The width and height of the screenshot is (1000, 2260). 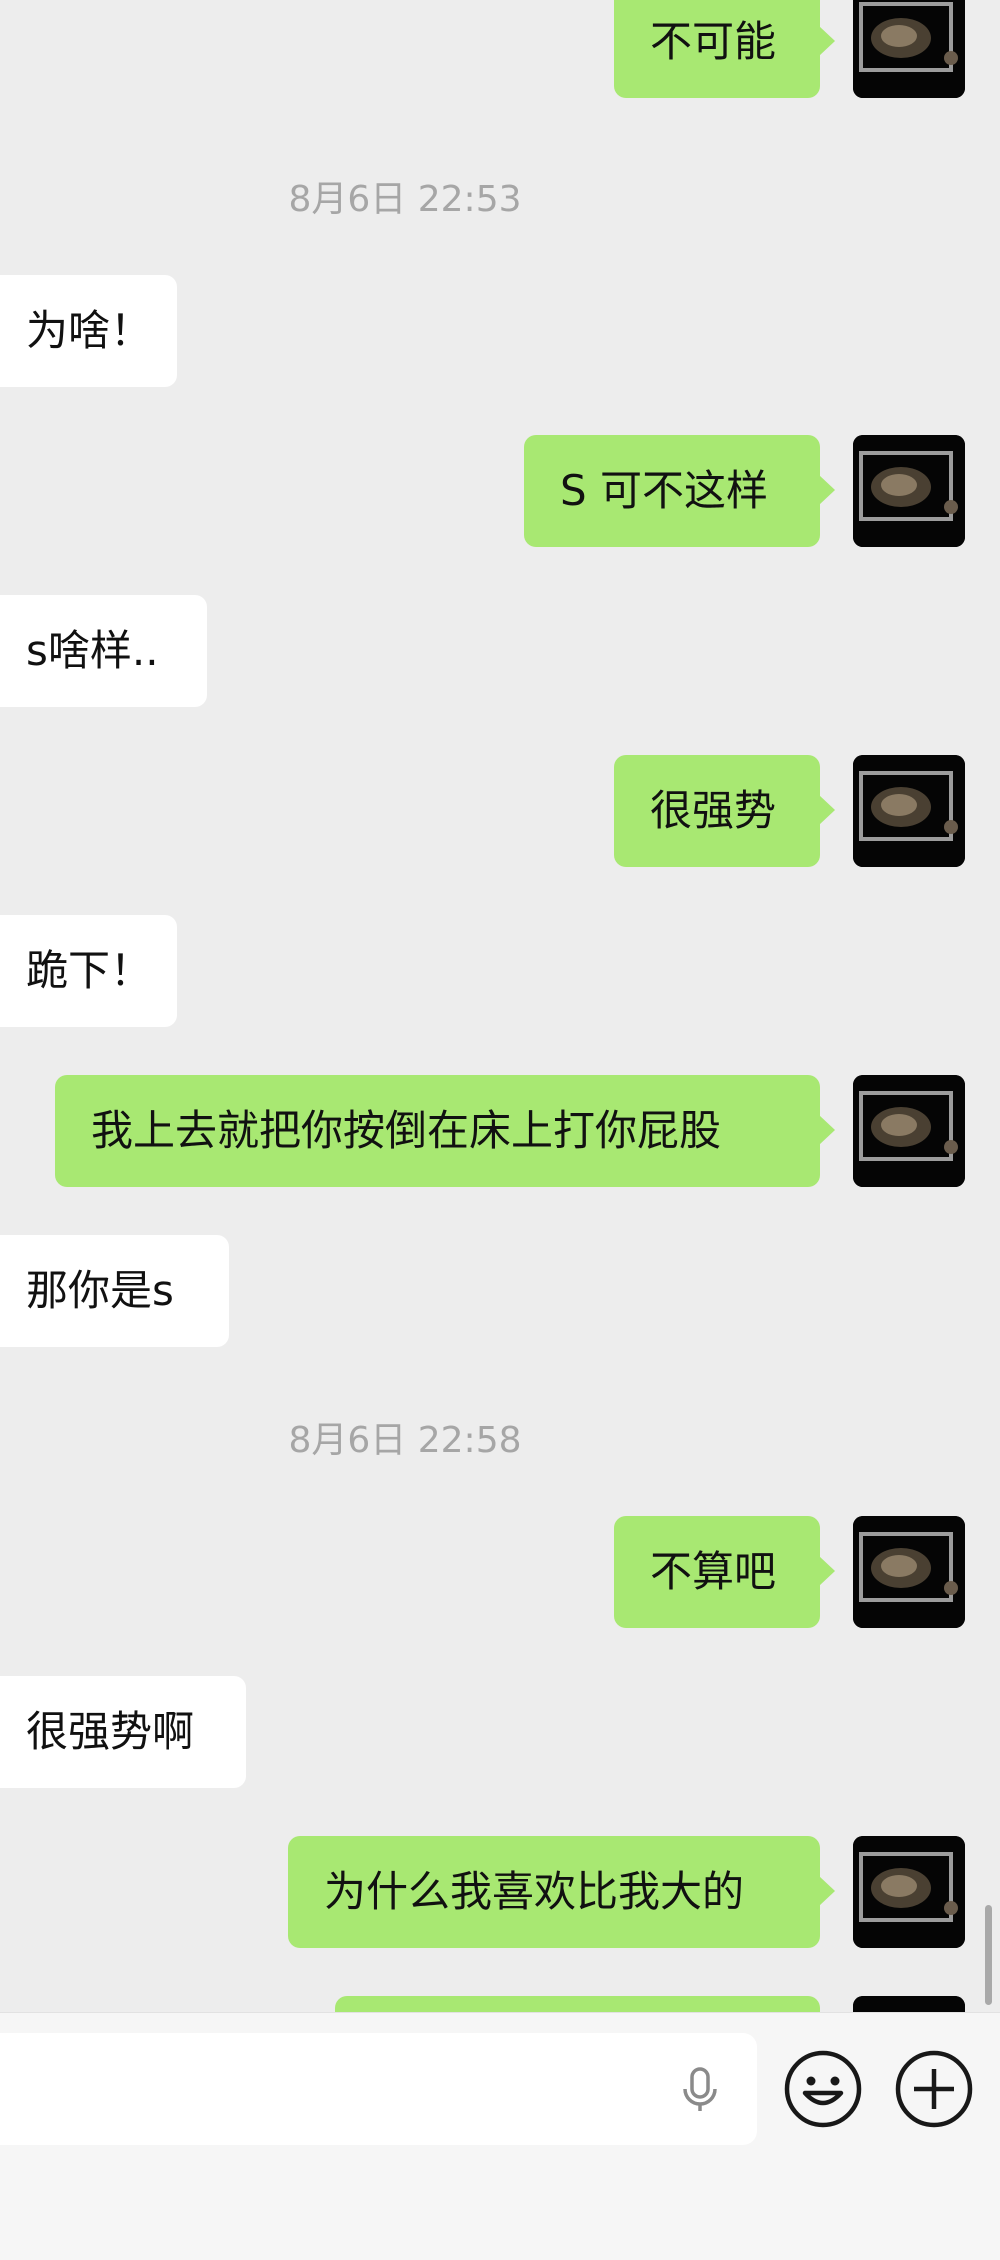 What do you see at coordinates (445, 1131) in the screenshot?
I see `outgoing-message-bubble: 我上去就把你按倒在床上打你屁股` at bounding box center [445, 1131].